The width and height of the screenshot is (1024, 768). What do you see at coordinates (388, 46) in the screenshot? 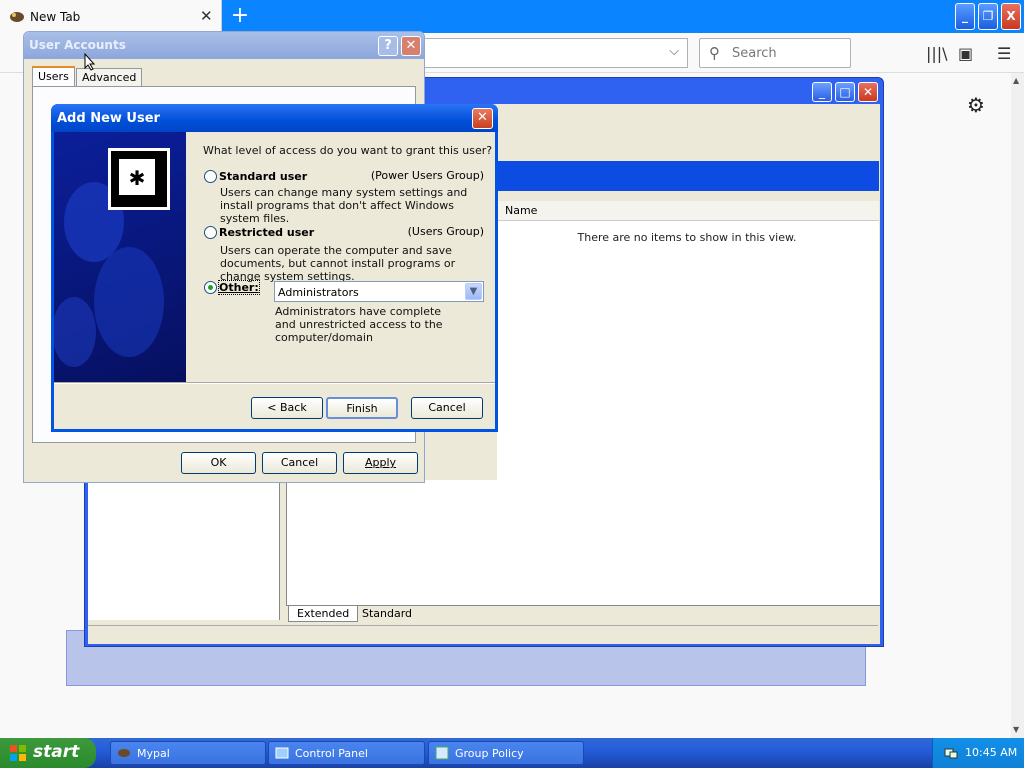
I see `help-button: ?` at bounding box center [388, 46].